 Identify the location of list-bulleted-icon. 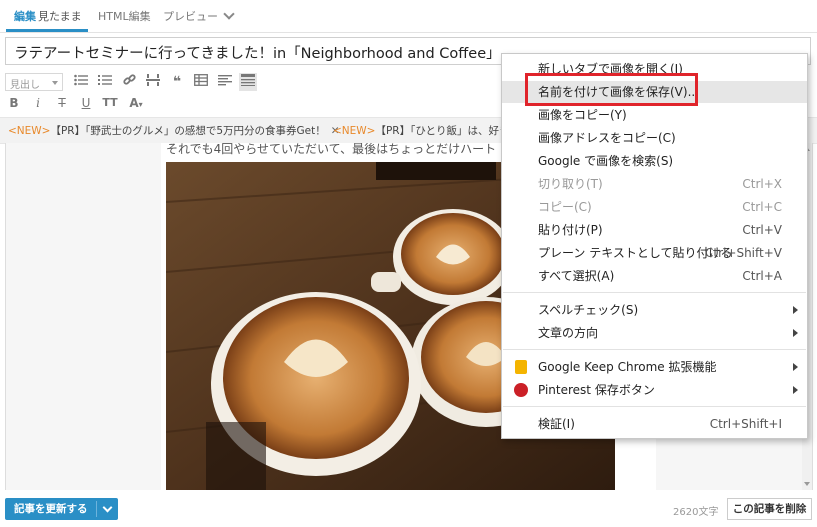
(81, 82).